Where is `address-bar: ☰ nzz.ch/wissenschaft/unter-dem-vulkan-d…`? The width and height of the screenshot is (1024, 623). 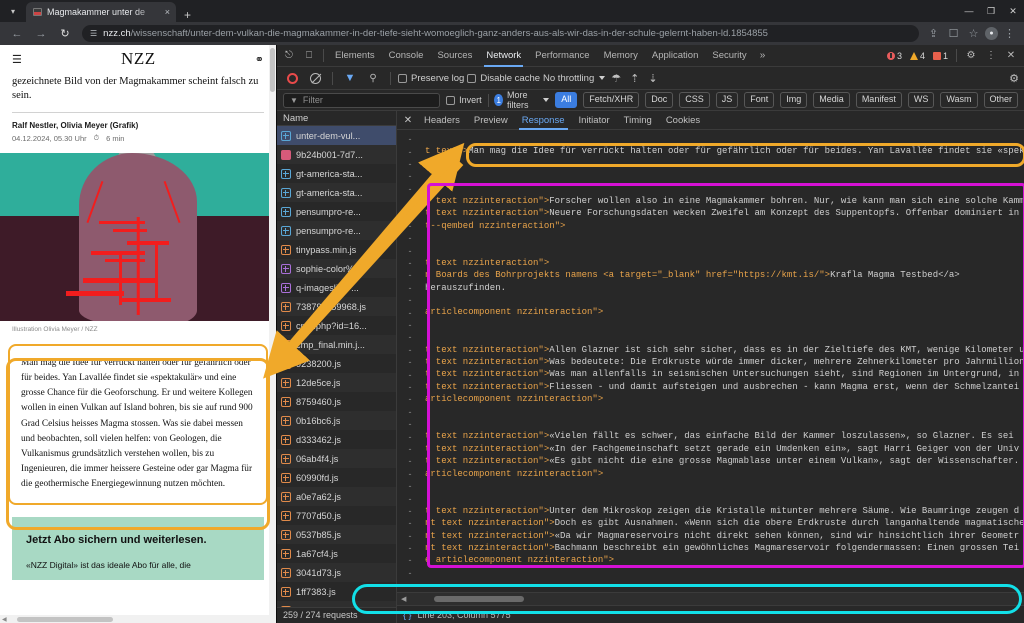
address-bar: ☰ nzz.ch/wissenschaft/unter-dem-vulkan-d… is located at coordinates (500, 33).